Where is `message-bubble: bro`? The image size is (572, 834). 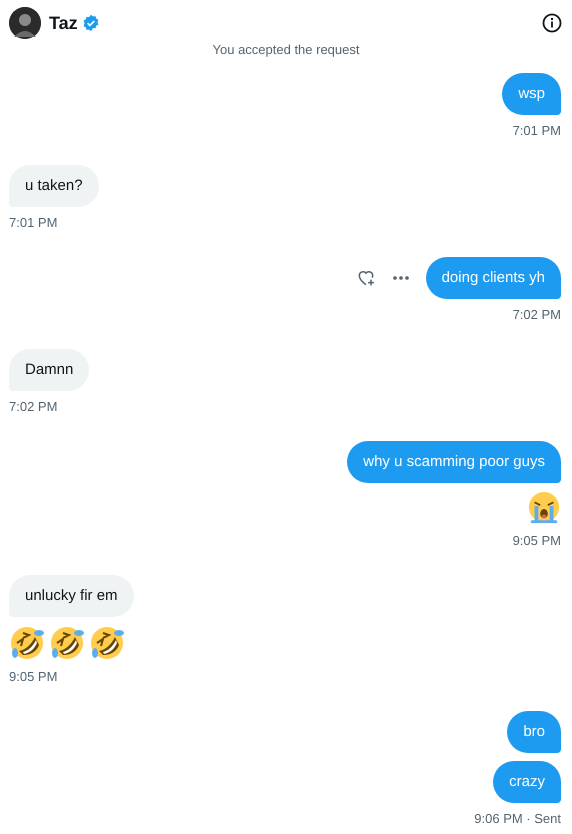 message-bubble: bro is located at coordinates (534, 732).